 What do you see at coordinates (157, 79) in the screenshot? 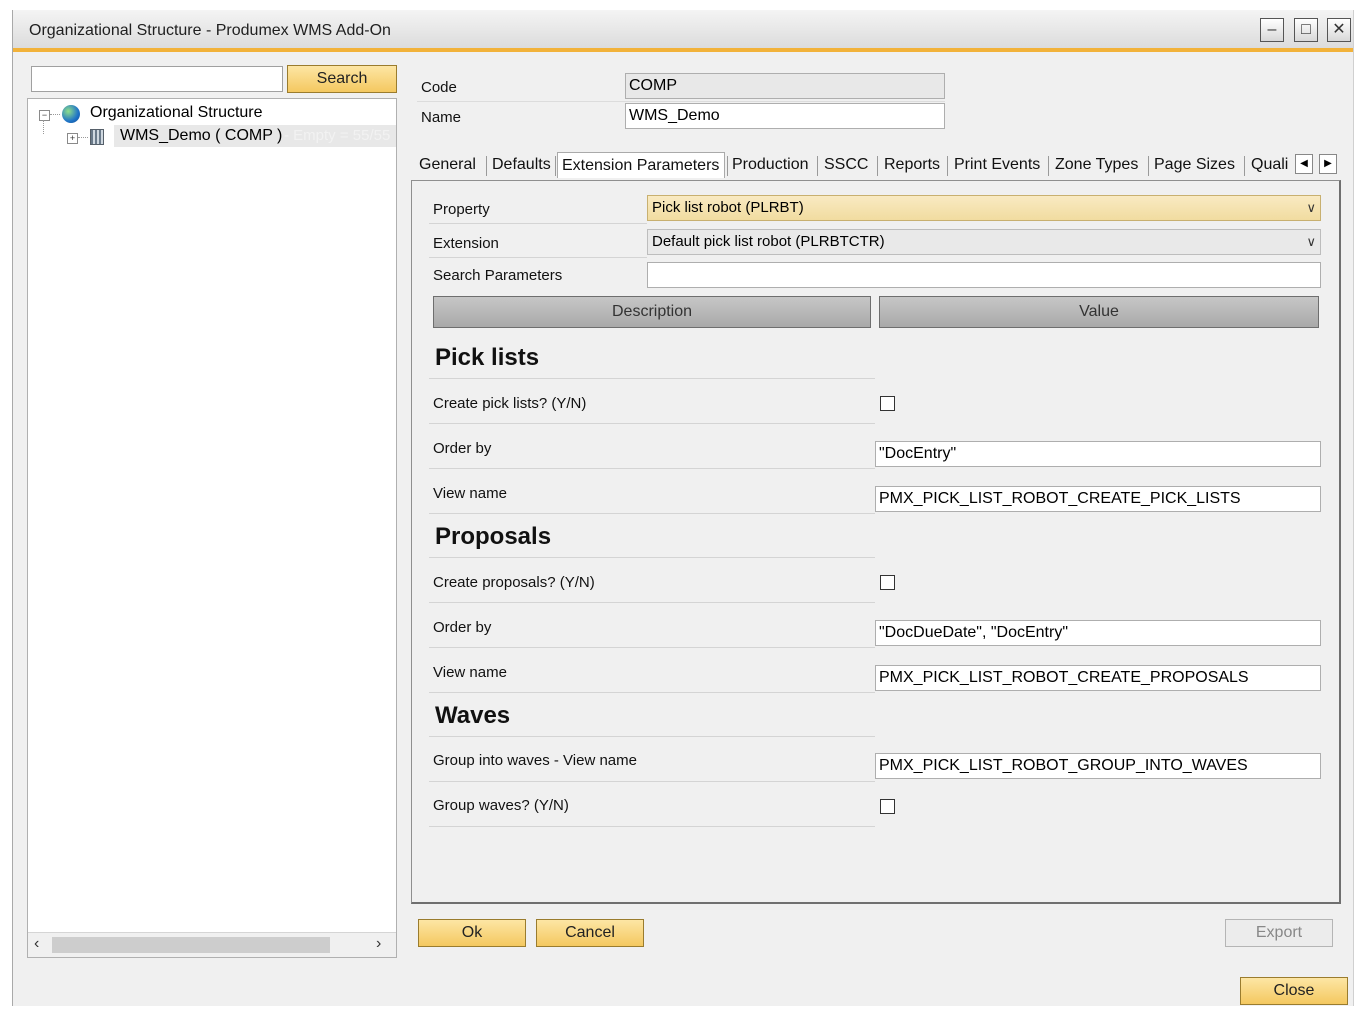
I see `tree-search-input` at bounding box center [157, 79].